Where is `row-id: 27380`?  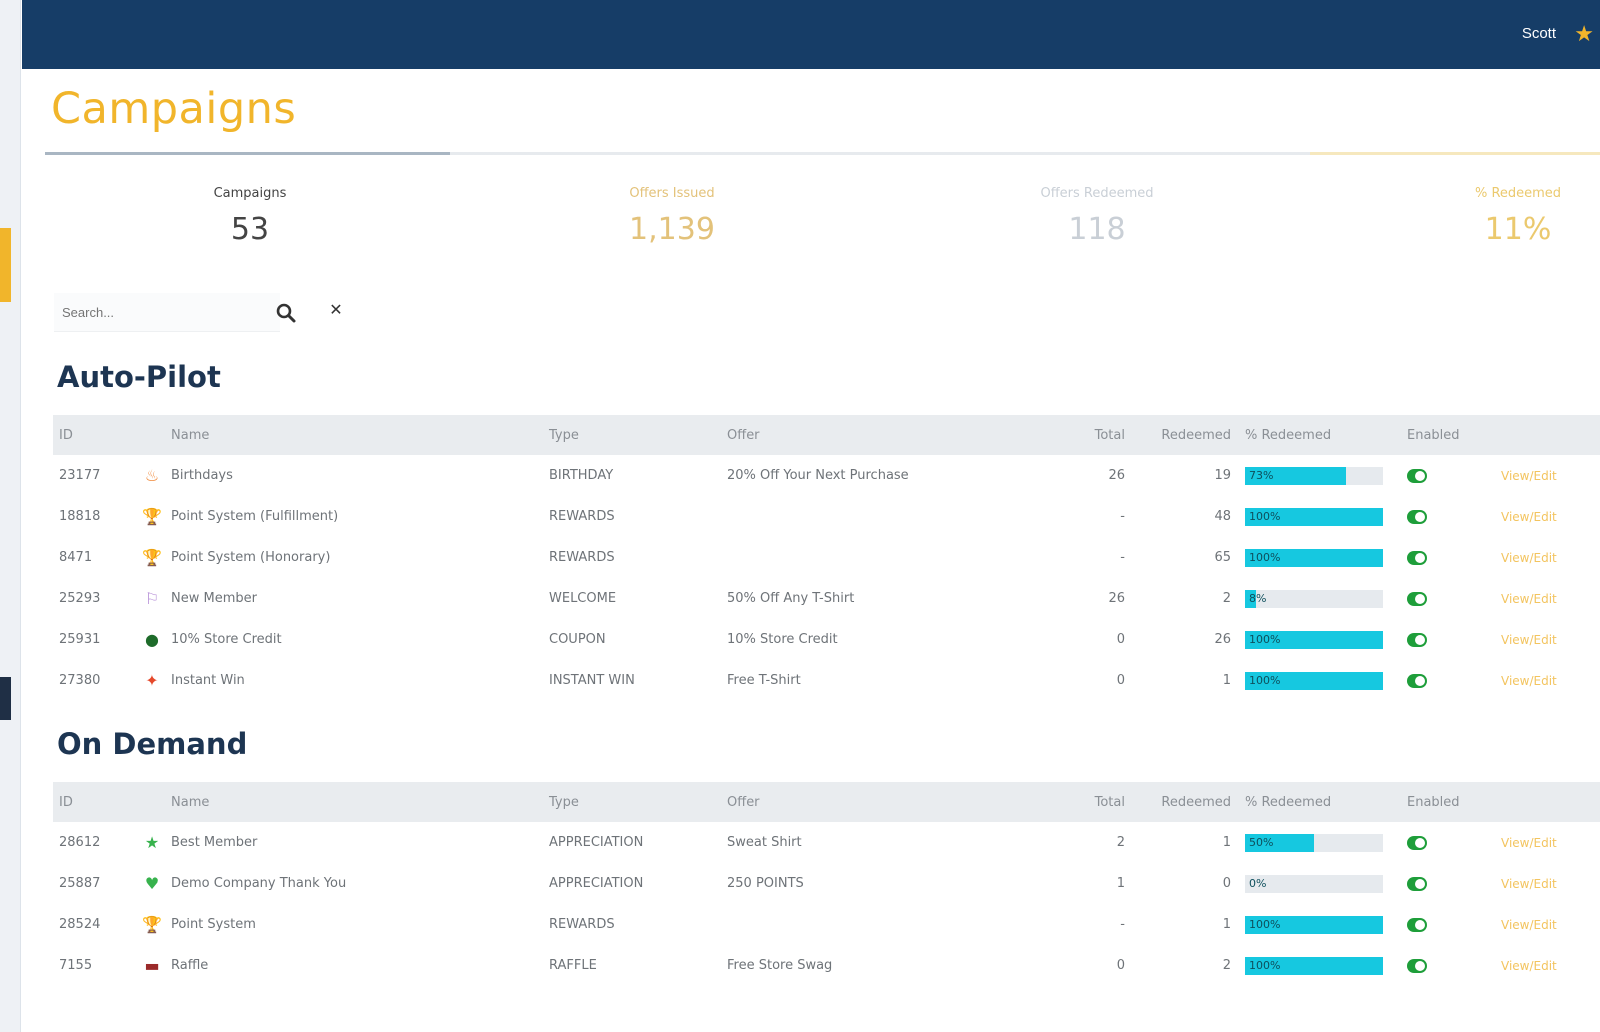 row-id: 27380 is located at coordinates (80, 680).